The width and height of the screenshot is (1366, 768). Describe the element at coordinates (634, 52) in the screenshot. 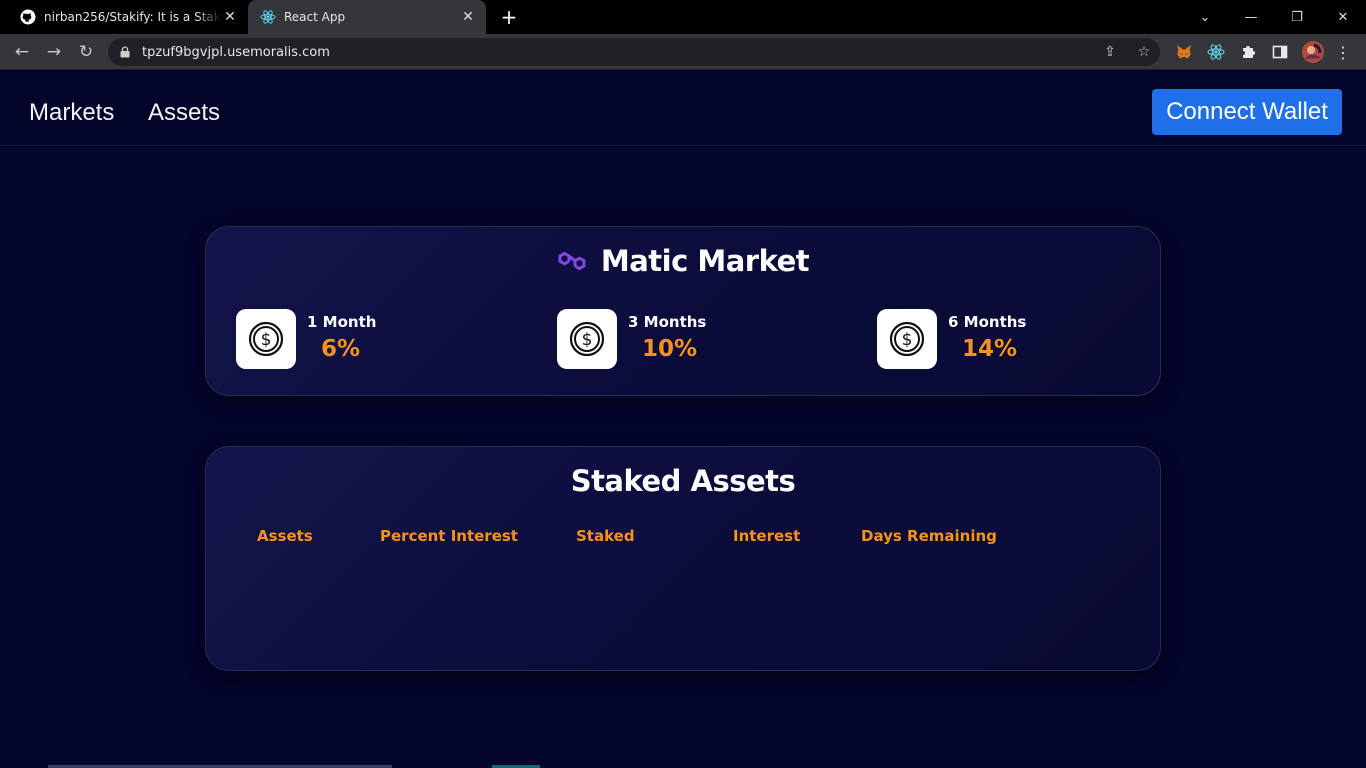

I see `address-bar: tpzuf9bgvjpl.usemoralis.com ⇪ ☆` at that location.